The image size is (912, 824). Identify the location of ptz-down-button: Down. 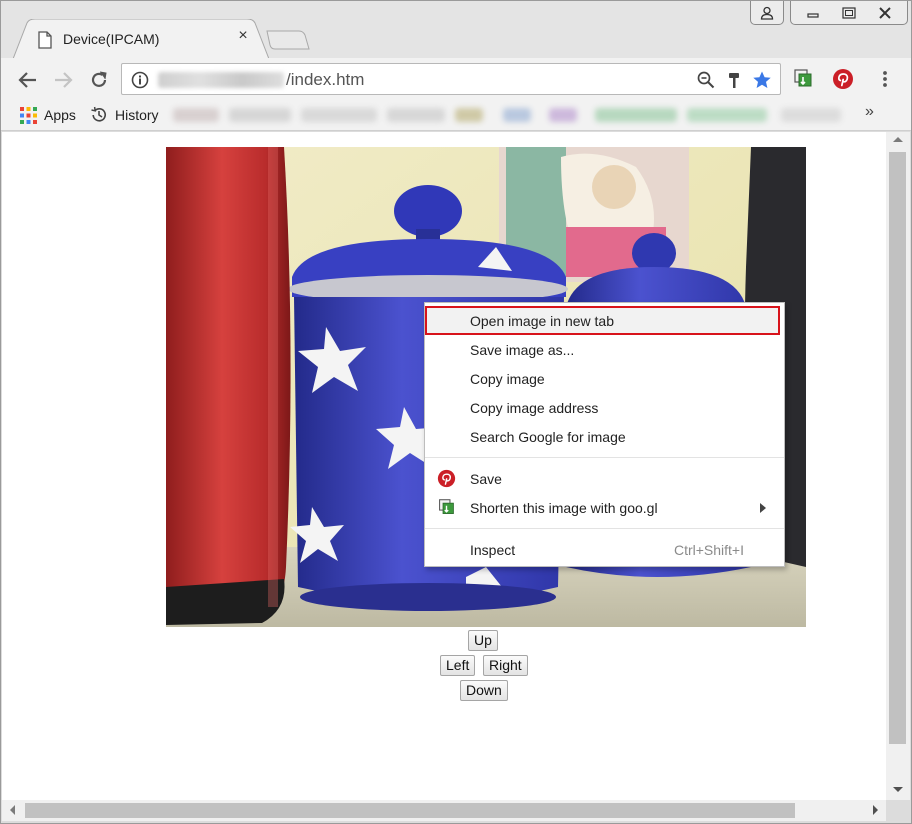
(484, 690).